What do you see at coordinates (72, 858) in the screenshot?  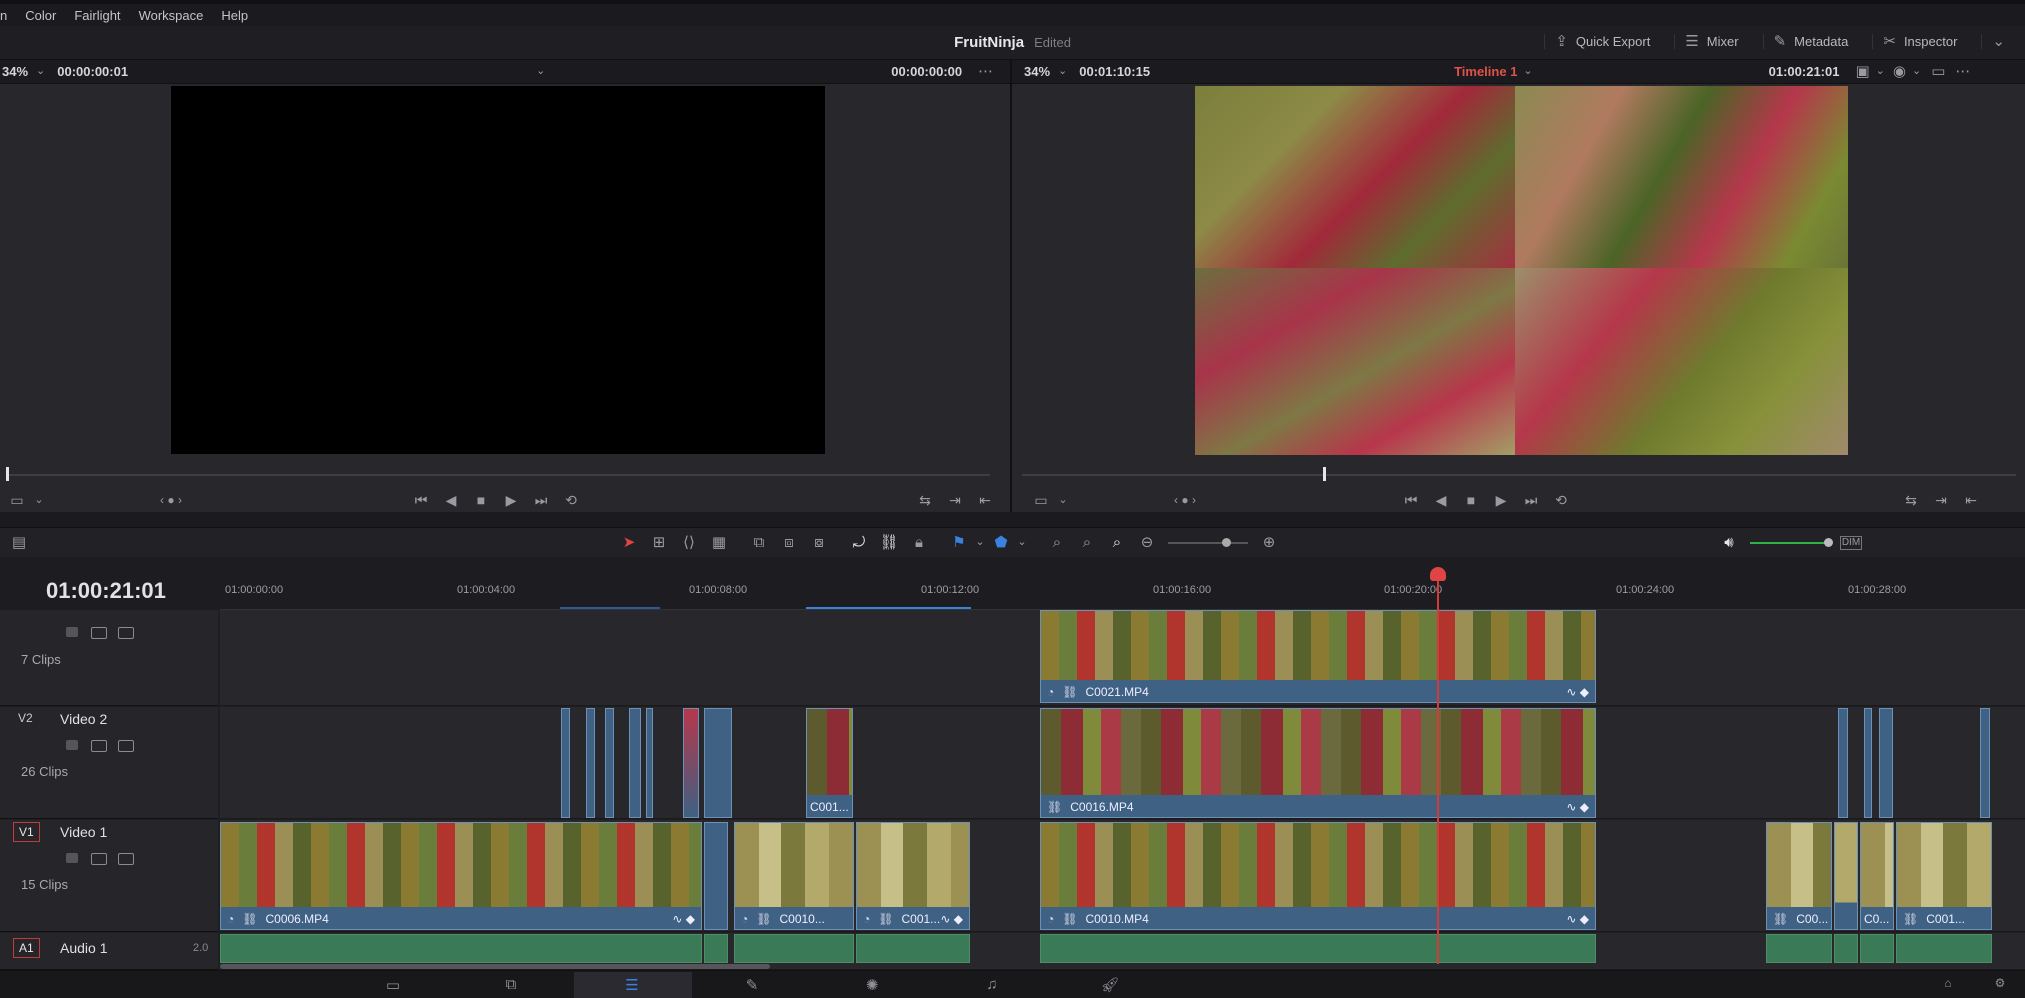 I see `track-v1-lock-icon` at bounding box center [72, 858].